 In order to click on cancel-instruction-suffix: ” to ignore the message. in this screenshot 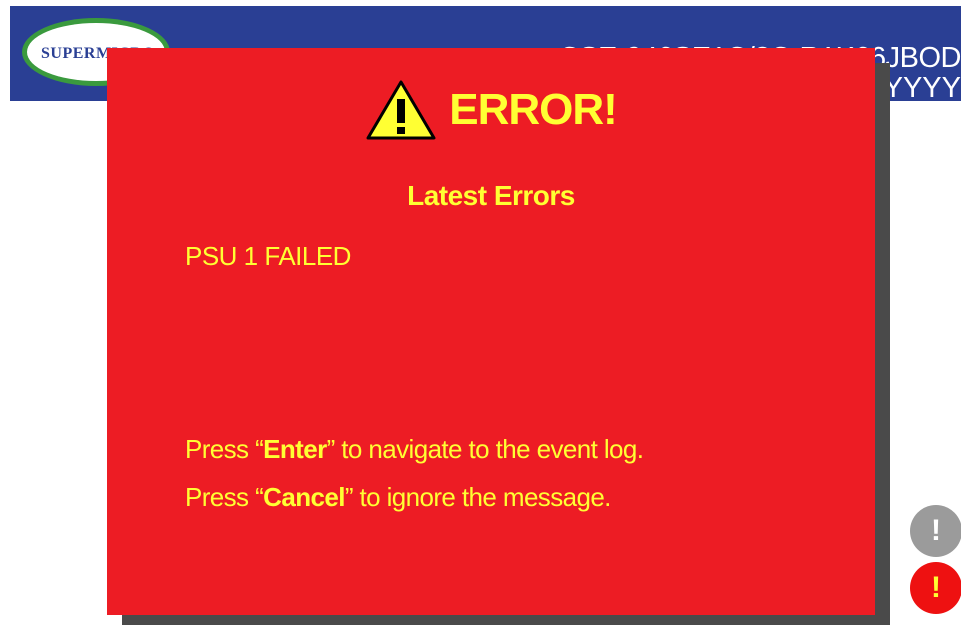, I will do `click(478, 497)`.